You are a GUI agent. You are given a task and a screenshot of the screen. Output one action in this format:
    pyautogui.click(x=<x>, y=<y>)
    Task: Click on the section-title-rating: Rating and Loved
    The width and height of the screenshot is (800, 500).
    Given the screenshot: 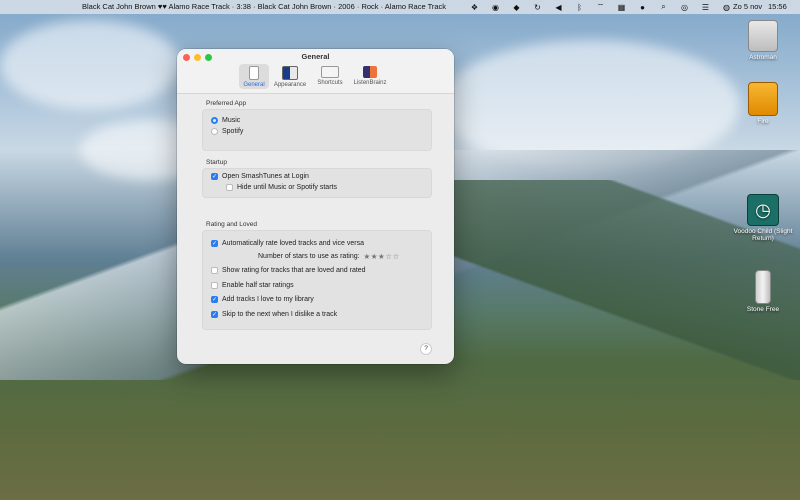 What is the action you would take?
    pyautogui.click(x=231, y=224)
    